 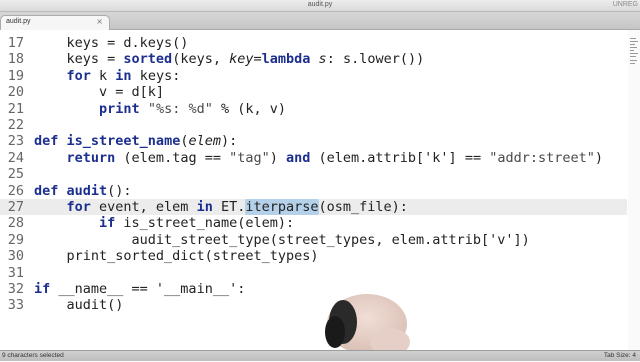 I want to click on line-number: 24, so click(x=15, y=157).